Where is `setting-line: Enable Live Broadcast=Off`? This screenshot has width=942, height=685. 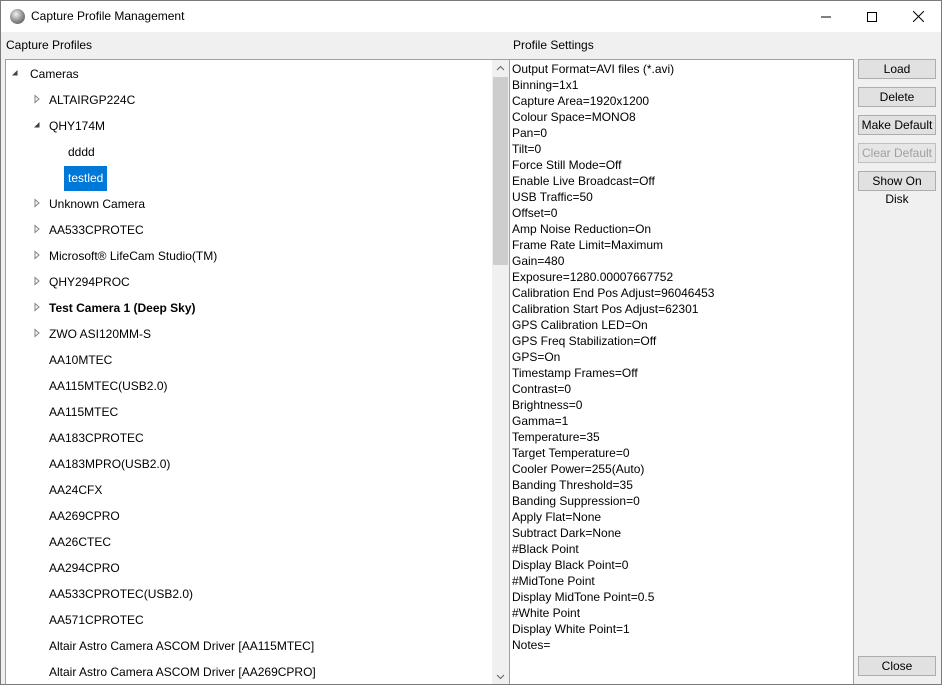
setting-line: Enable Live Broadcast=Off is located at coordinates (583, 181).